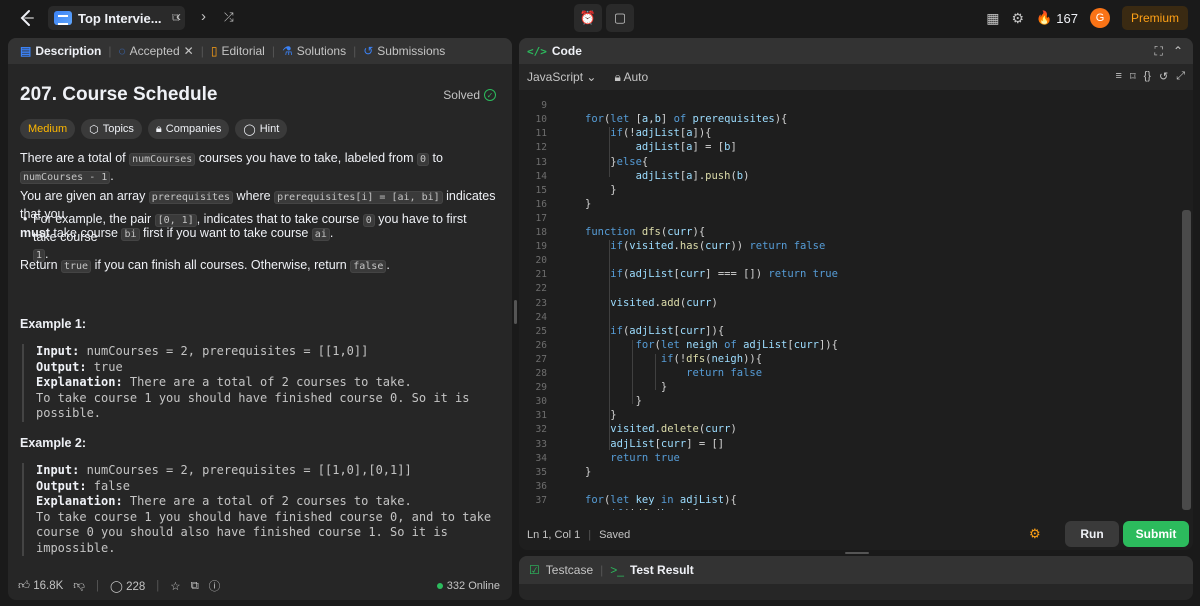 This screenshot has width=1200, height=606. I want to click on lock-icon: 🔒︎, so click(158, 128).